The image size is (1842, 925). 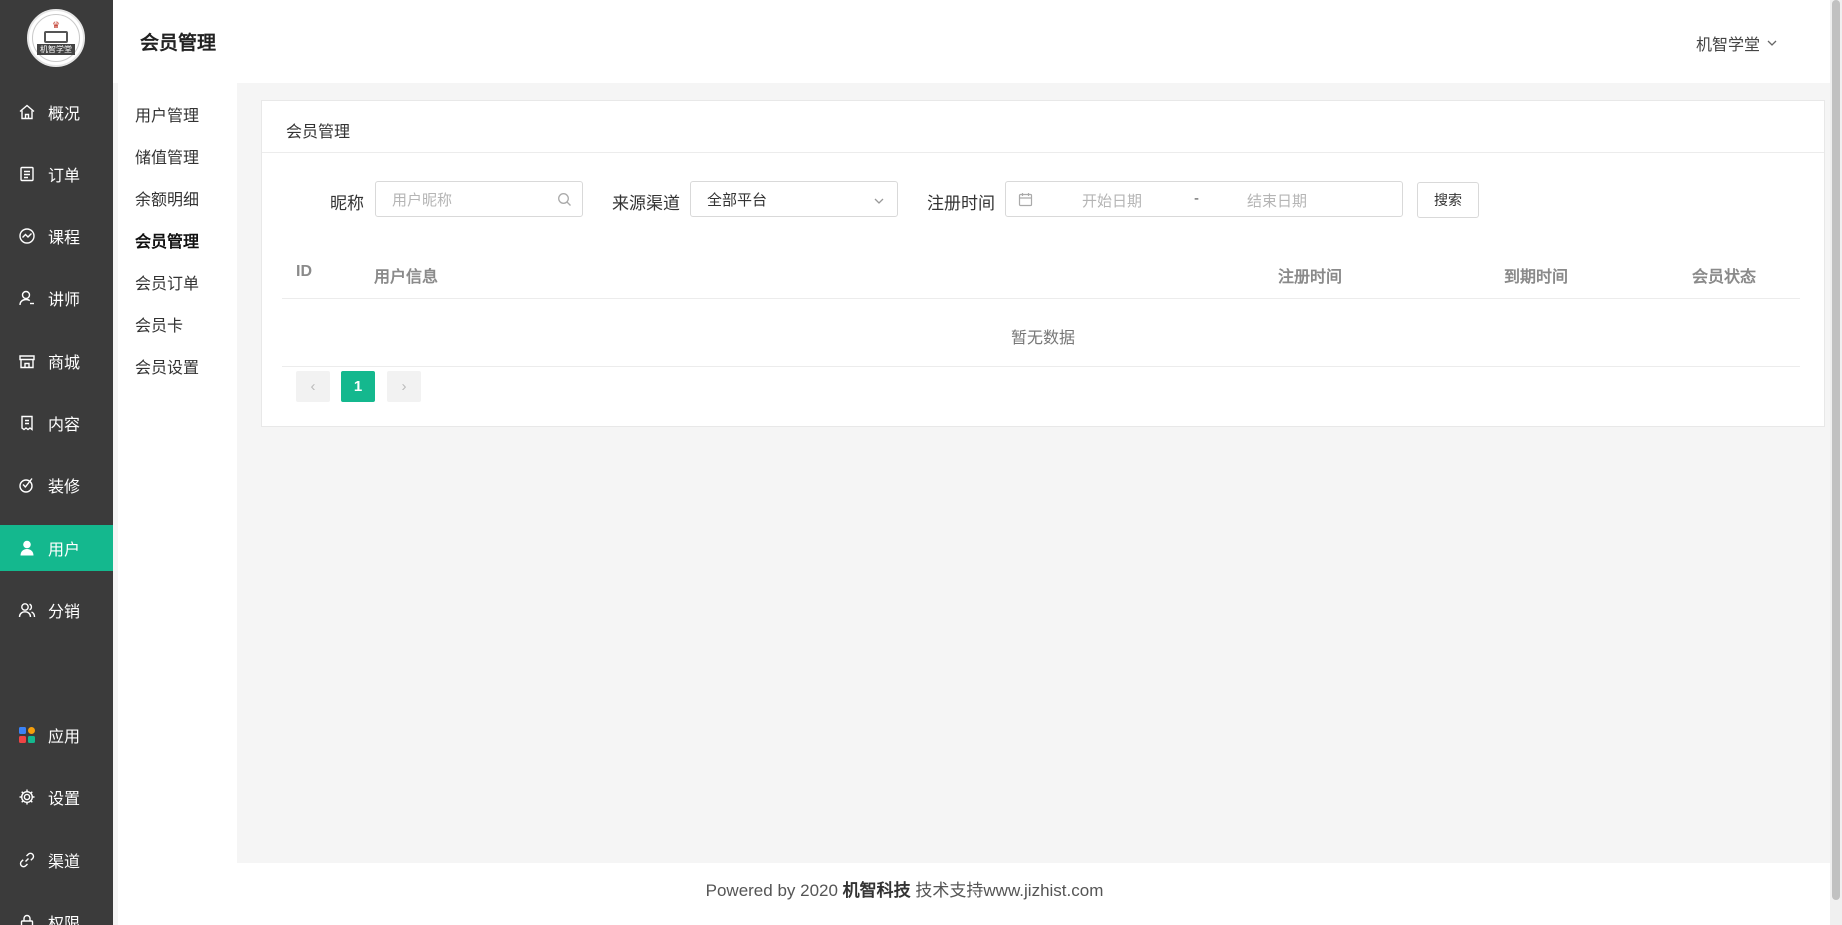 I want to click on logo-emblem: ♛ 机智学堂, so click(x=56, y=38).